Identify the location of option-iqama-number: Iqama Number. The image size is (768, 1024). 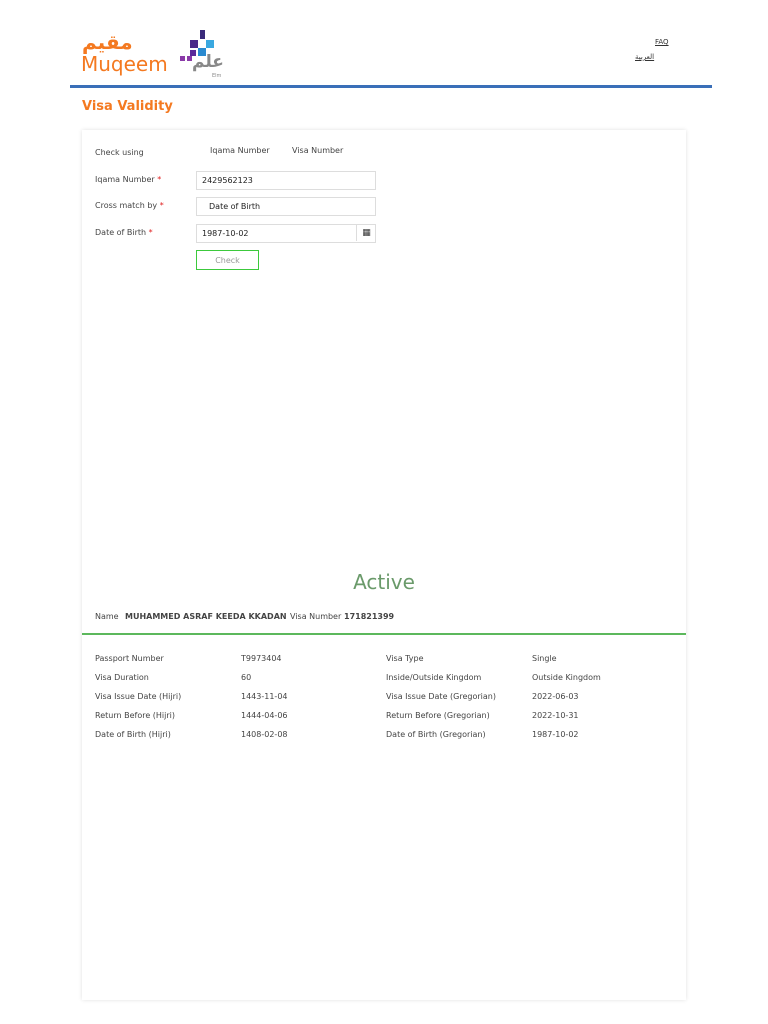
(240, 150).